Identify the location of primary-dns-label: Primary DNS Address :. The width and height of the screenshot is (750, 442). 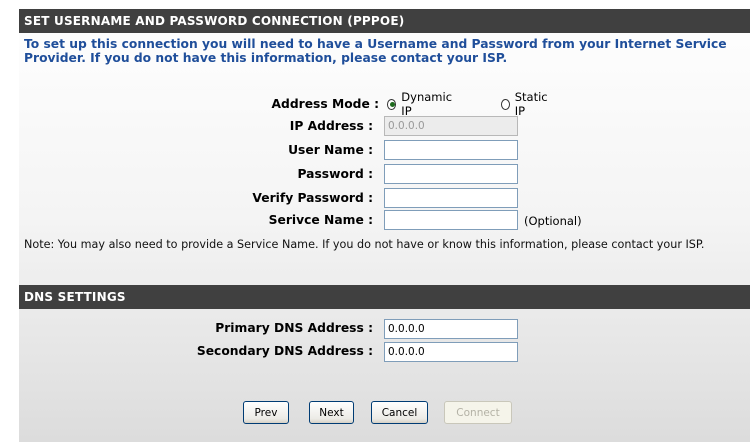
(294, 328).